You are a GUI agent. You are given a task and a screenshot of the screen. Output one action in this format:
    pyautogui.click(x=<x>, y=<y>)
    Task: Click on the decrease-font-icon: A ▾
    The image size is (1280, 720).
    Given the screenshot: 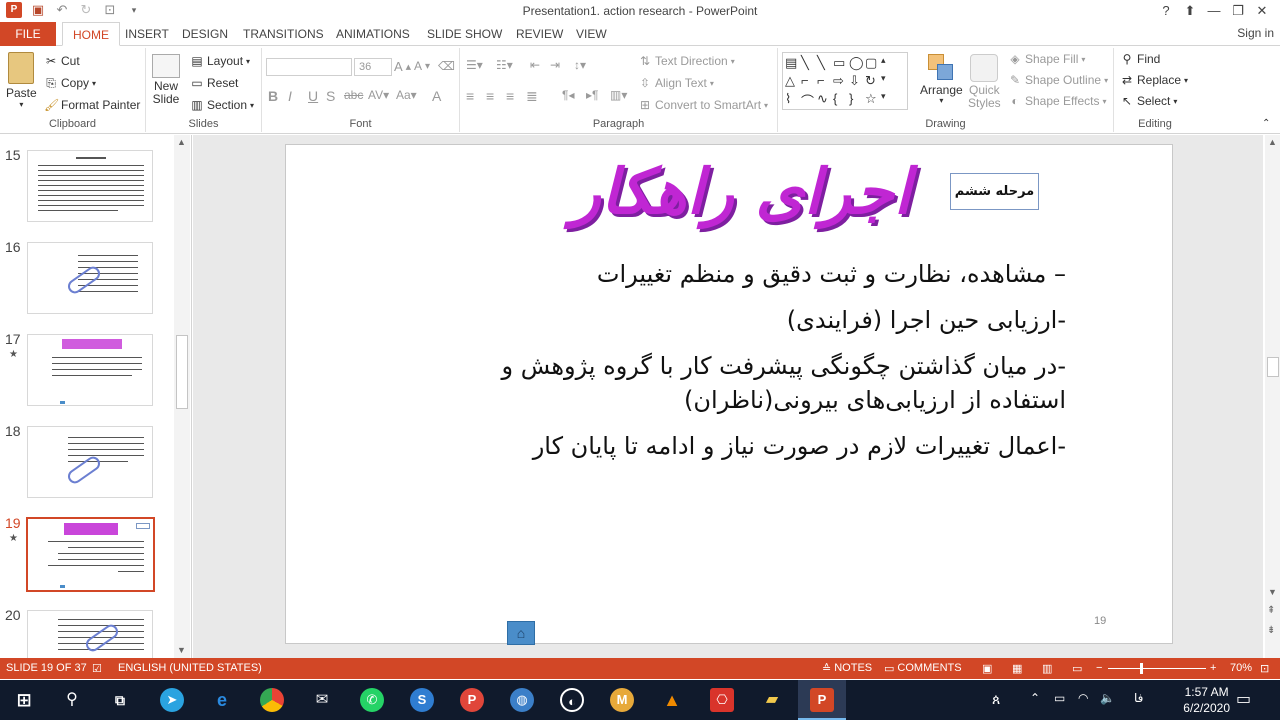 What is the action you would take?
    pyautogui.click(x=422, y=66)
    